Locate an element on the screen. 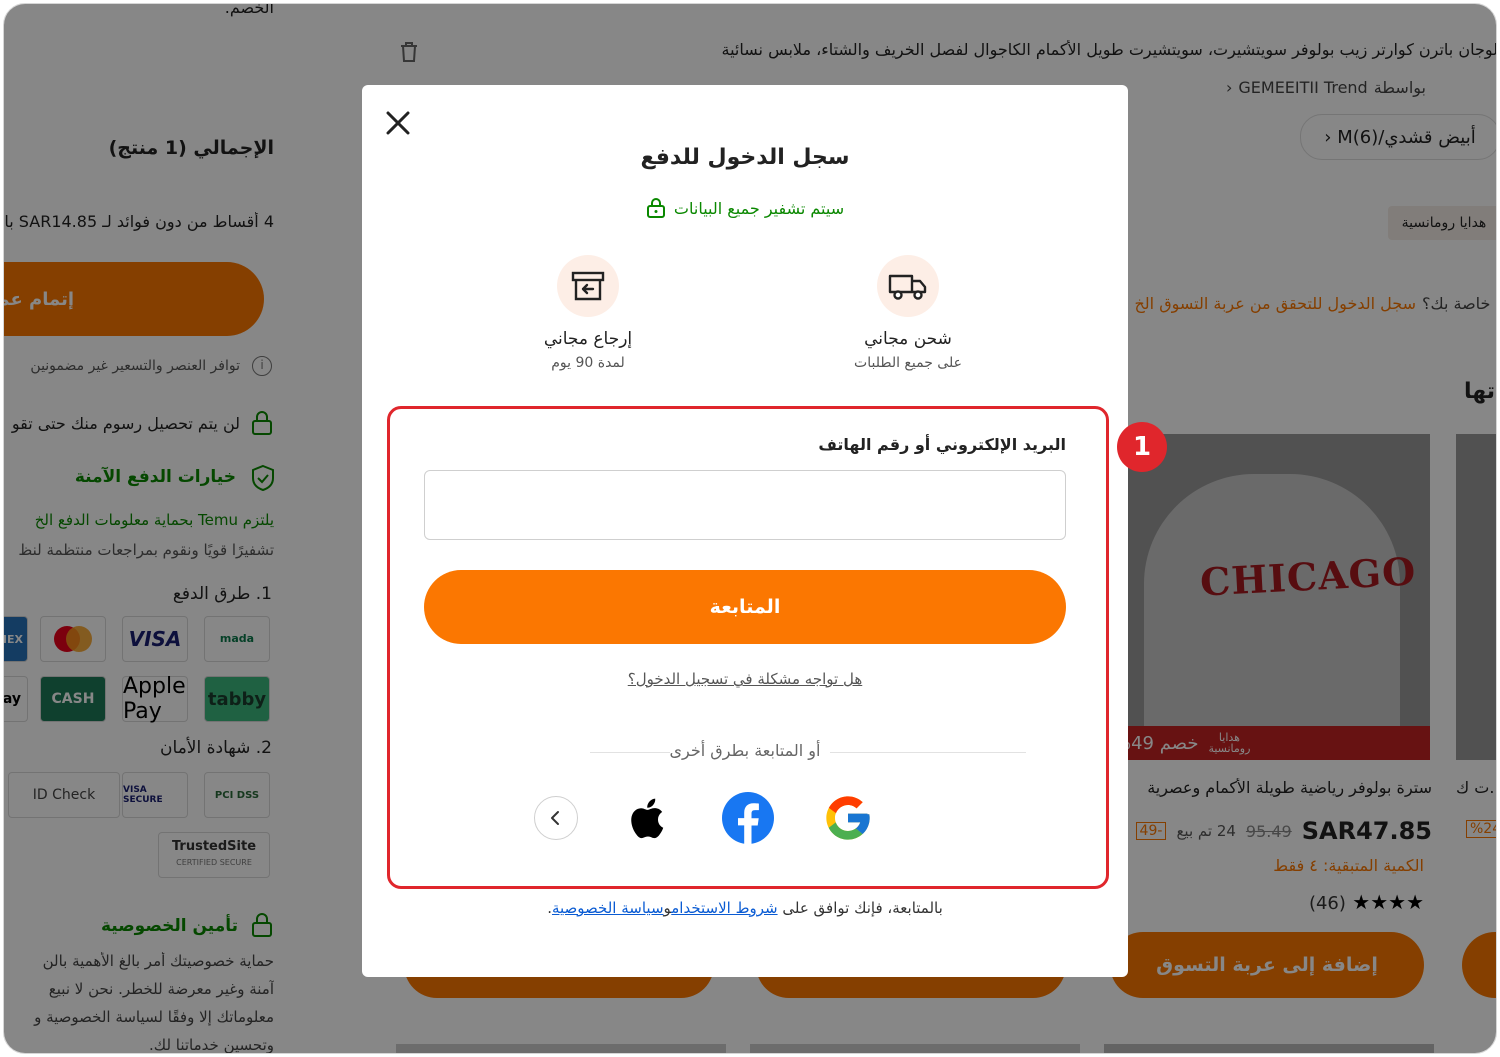 The height and width of the screenshot is (1057, 1500). return-box-icon is located at coordinates (588, 286).